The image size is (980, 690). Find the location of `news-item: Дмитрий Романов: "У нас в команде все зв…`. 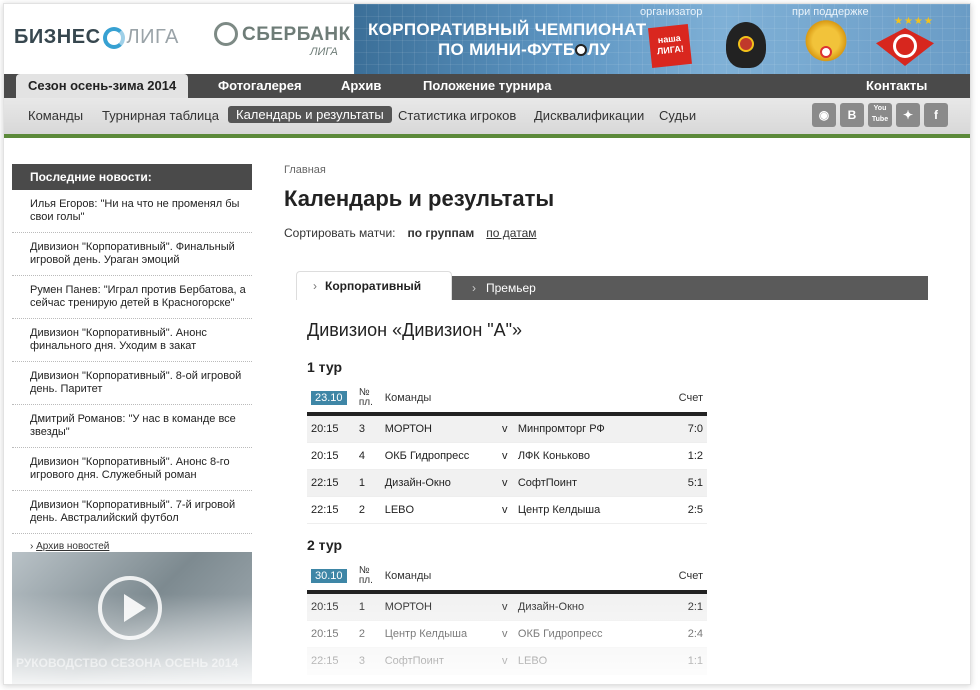

news-item: Дмитрий Романов: "У нас в команде все зв… is located at coordinates (132, 426).